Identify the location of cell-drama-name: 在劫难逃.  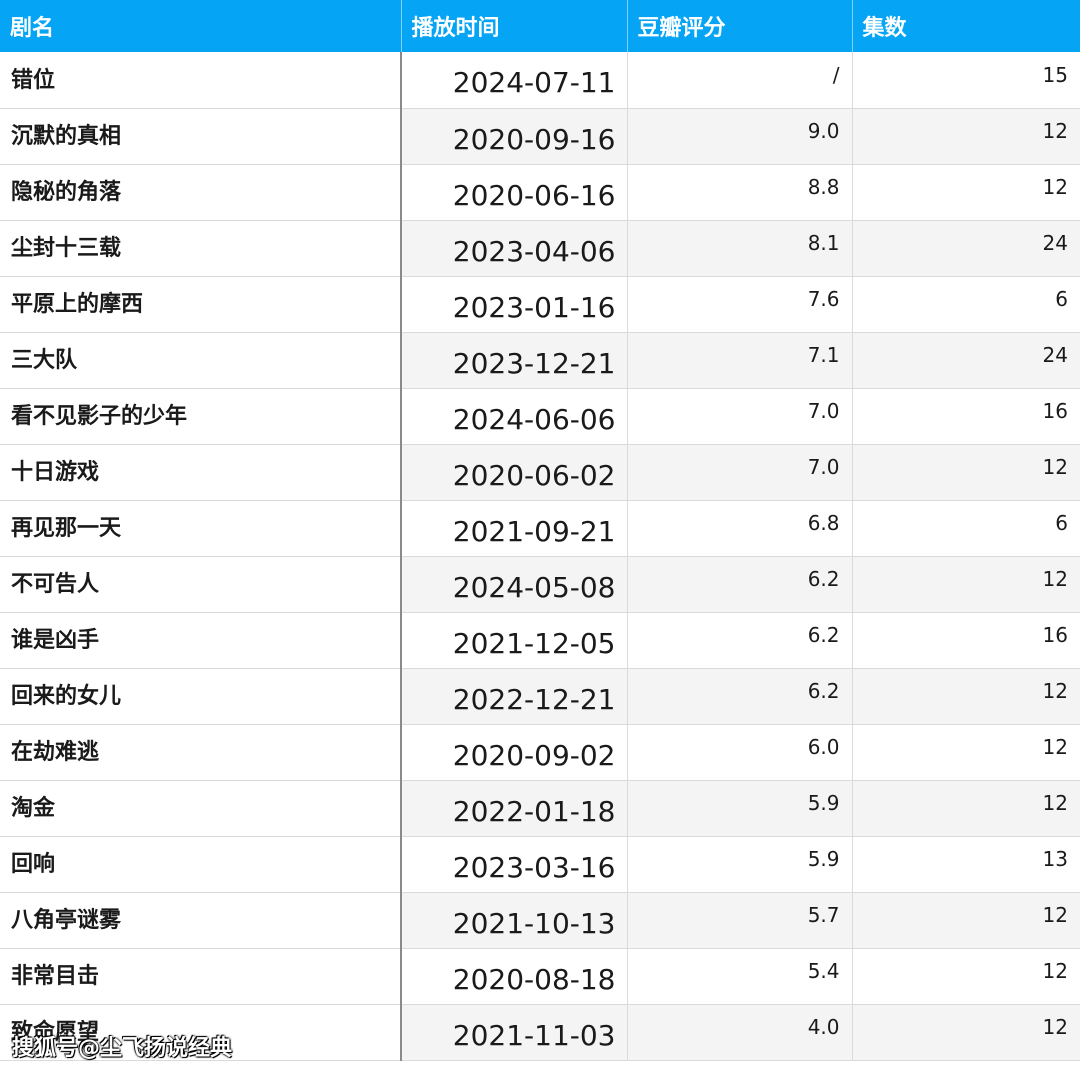
(201, 752).